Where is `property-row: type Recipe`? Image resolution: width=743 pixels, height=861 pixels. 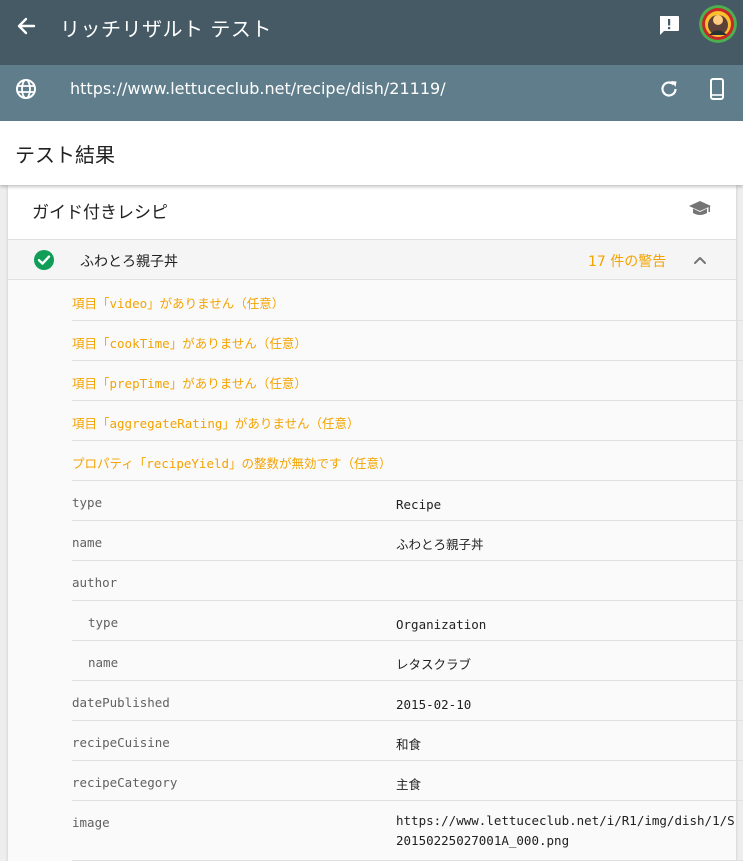 property-row: type Recipe is located at coordinates (407, 501).